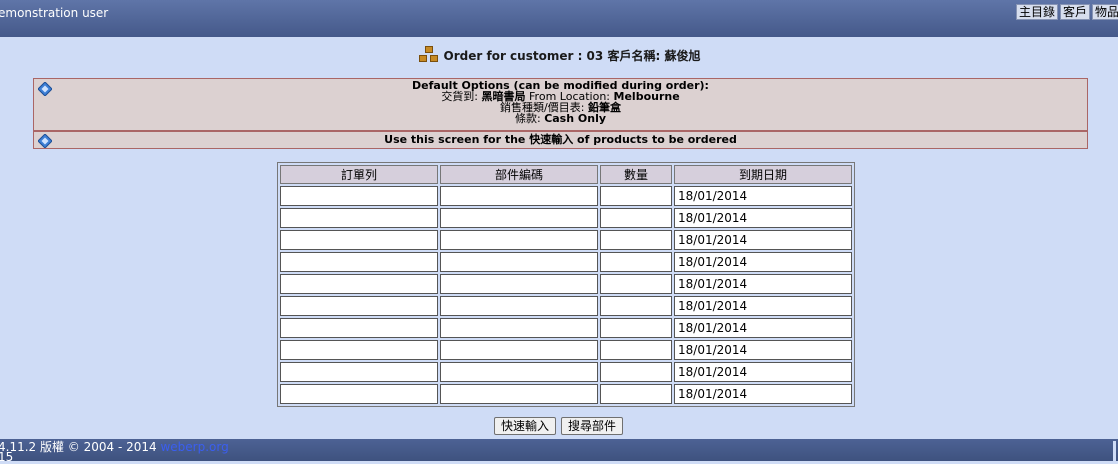 The width and height of the screenshot is (1118, 464). What do you see at coordinates (595, 56) in the screenshot?
I see `customer-code: 03` at bounding box center [595, 56].